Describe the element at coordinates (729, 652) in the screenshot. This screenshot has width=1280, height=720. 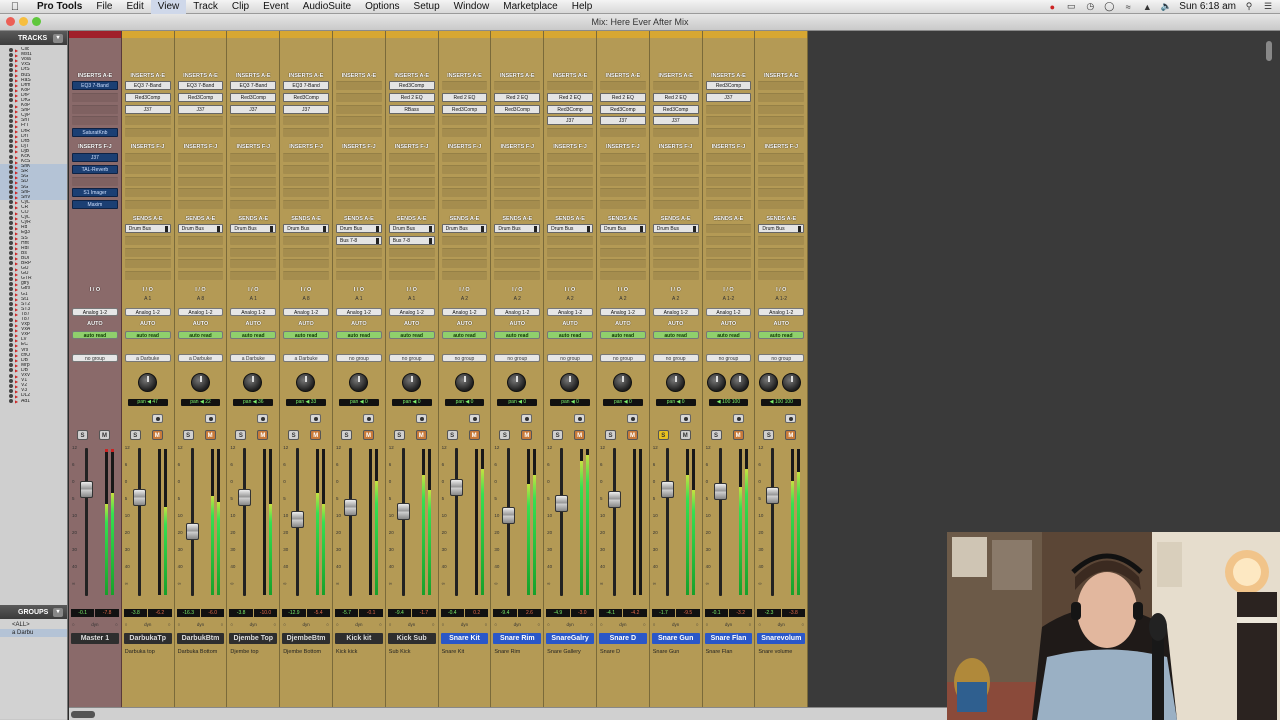
I see `track-comment: Snare Flan` at that location.